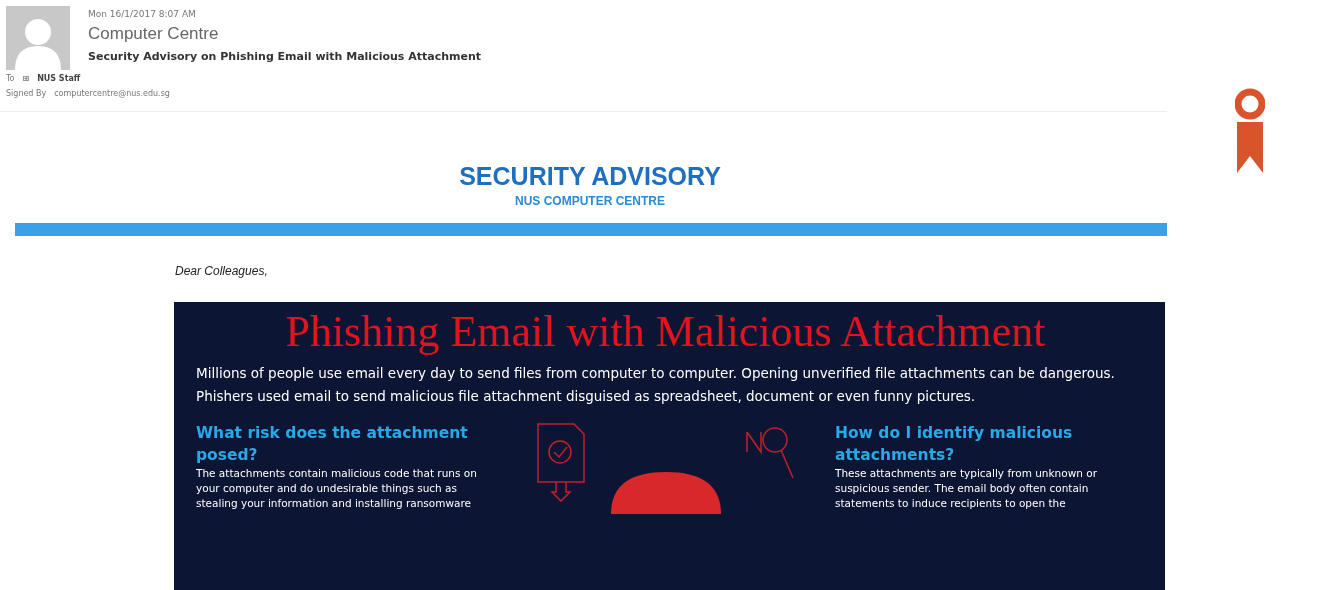 The height and width of the screenshot is (590, 1319). I want to click on signer-address: computercentre@nus.edu.sg, so click(112, 93).